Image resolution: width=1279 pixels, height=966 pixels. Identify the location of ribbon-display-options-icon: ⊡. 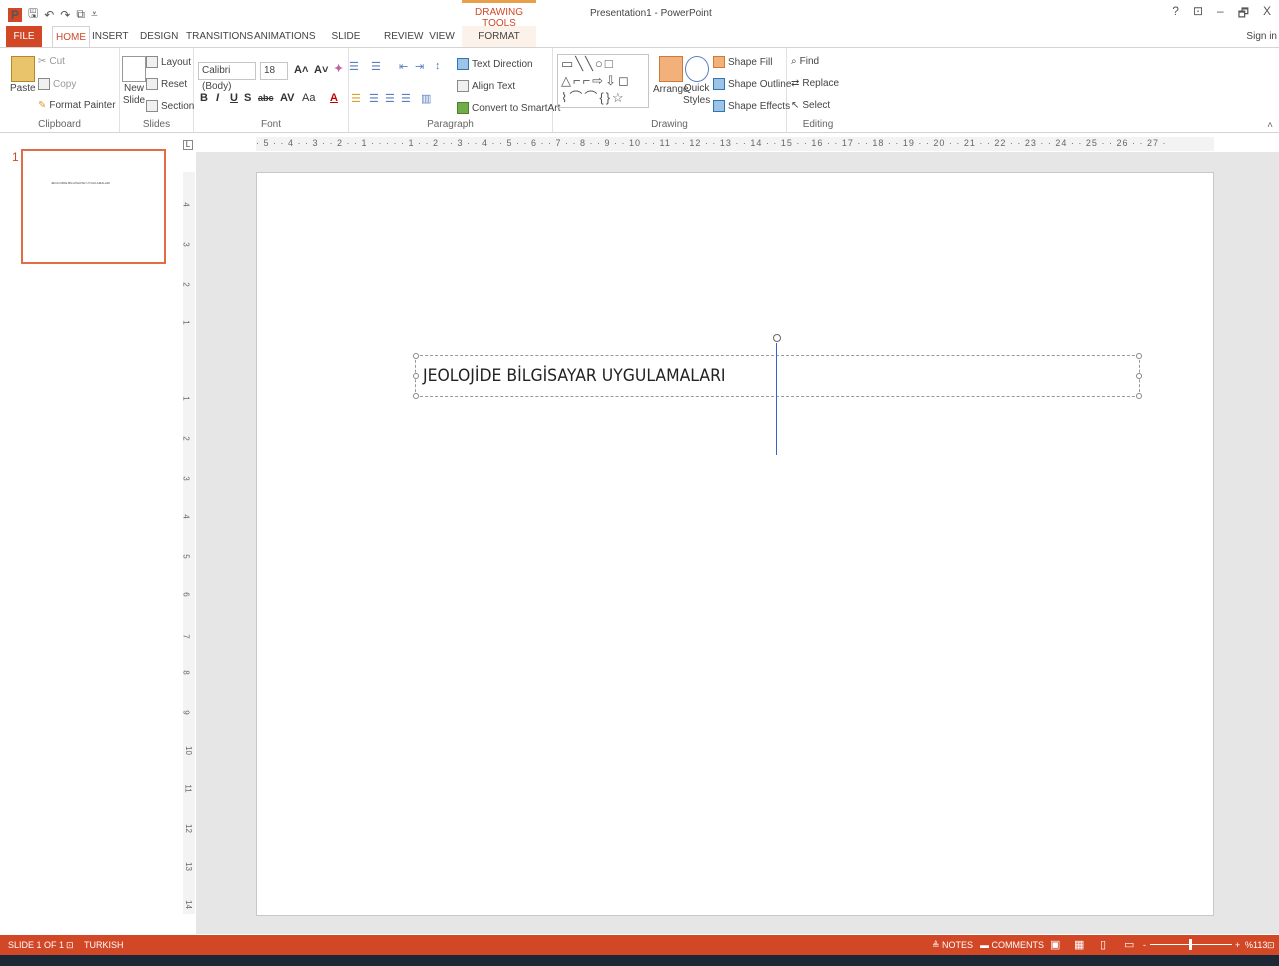
(1198, 14).